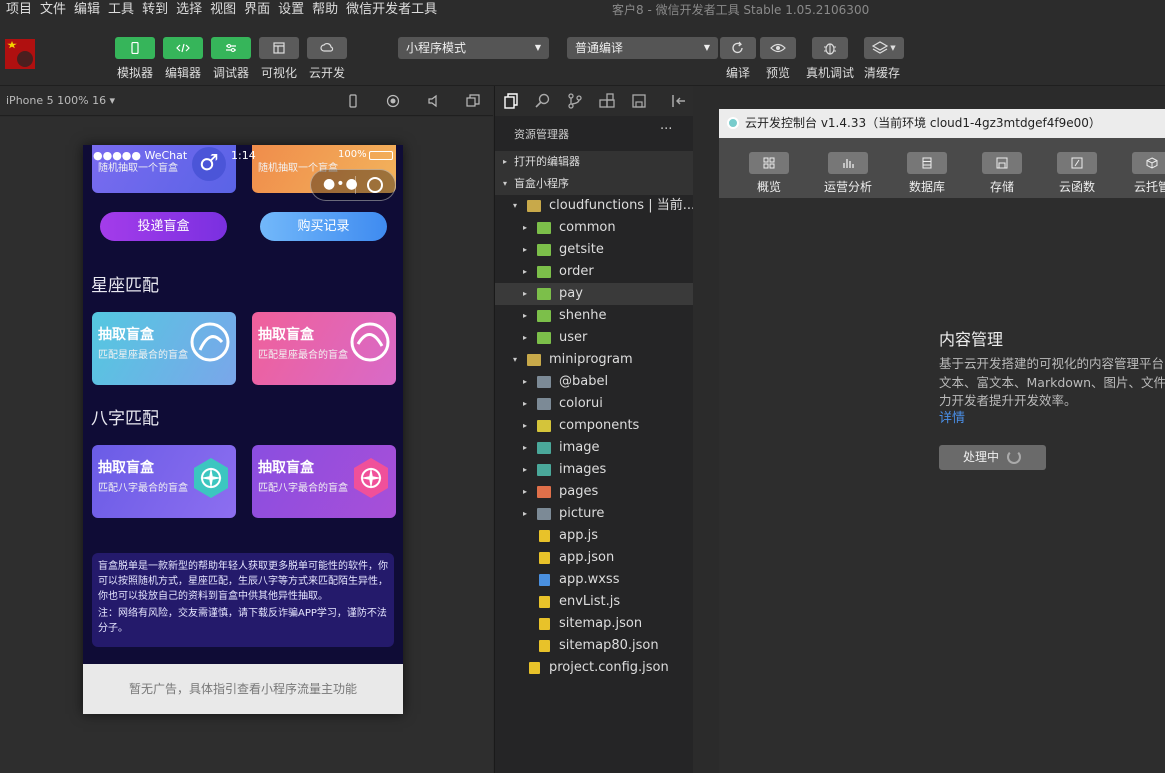 This screenshot has height=773, width=1165. What do you see at coordinates (609, 667) in the screenshot?
I see `tree-item-label: project.config.json` at bounding box center [609, 667].